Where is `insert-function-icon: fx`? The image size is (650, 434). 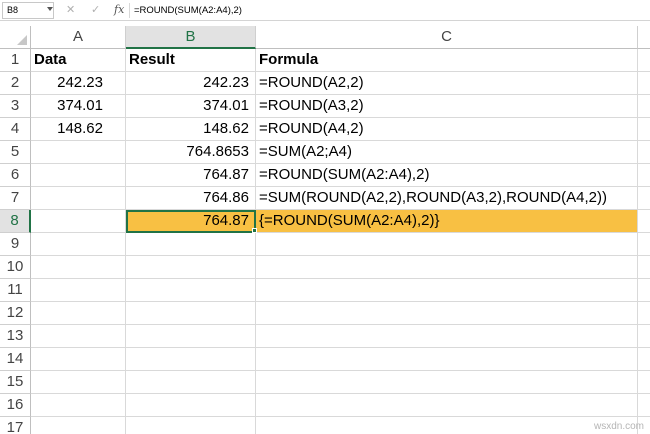 insert-function-icon: fx is located at coordinates (119, 9).